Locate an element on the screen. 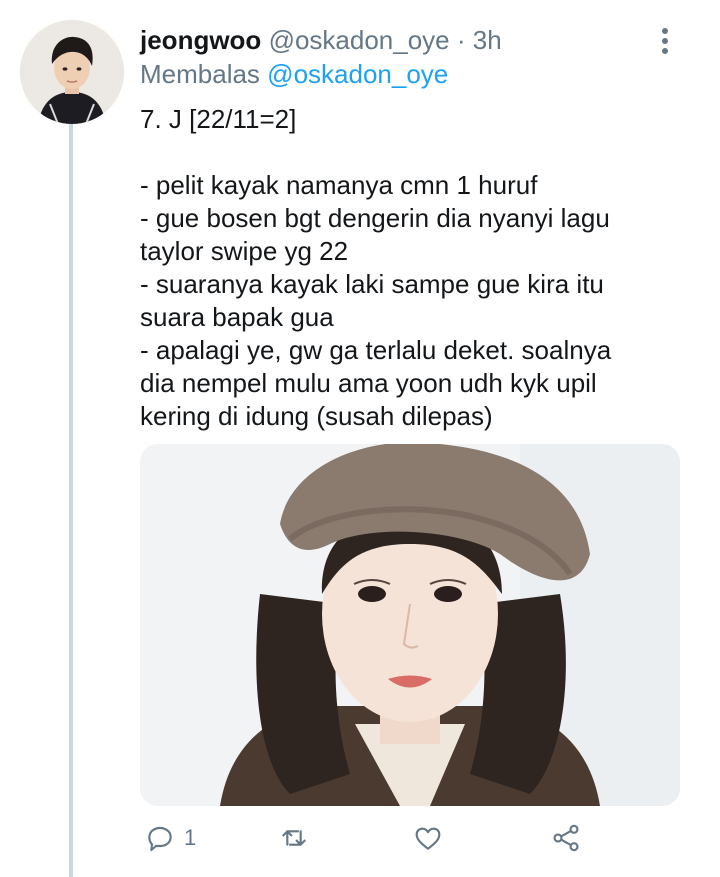  reply-count: 1 is located at coordinates (190, 837).